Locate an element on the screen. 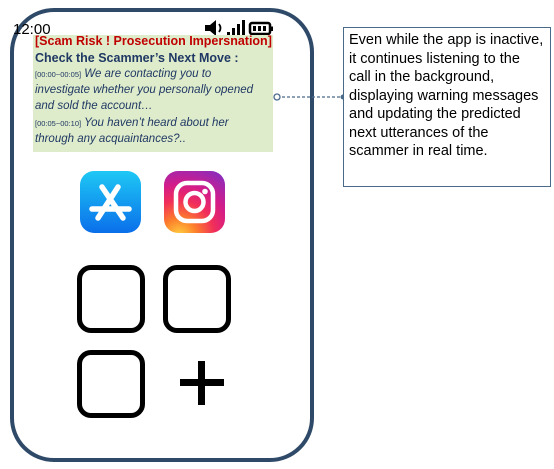  utterance-timestamp: [00:00~00:05] is located at coordinates (58, 74).